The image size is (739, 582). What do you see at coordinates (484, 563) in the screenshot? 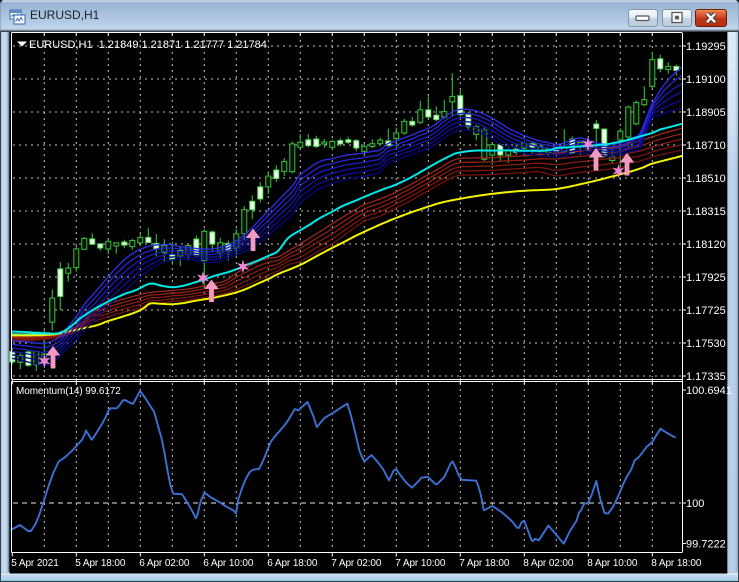
I see `svg-text: 7 Apr 18:00` at bounding box center [484, 563].